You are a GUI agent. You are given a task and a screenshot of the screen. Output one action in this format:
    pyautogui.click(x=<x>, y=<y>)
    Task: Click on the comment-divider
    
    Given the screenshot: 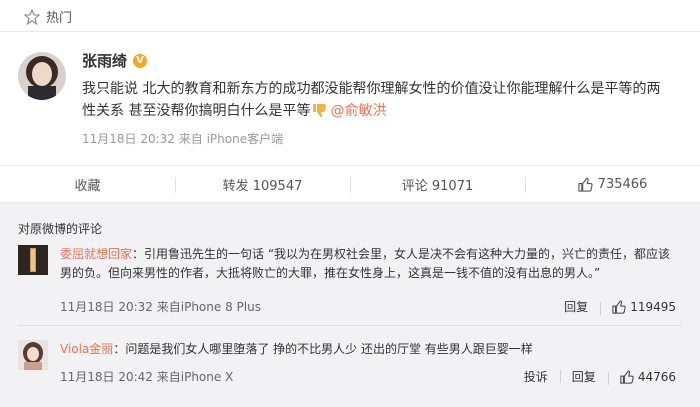 What is the action you would take?
    pyautogui.click(x=350, y=325)
    